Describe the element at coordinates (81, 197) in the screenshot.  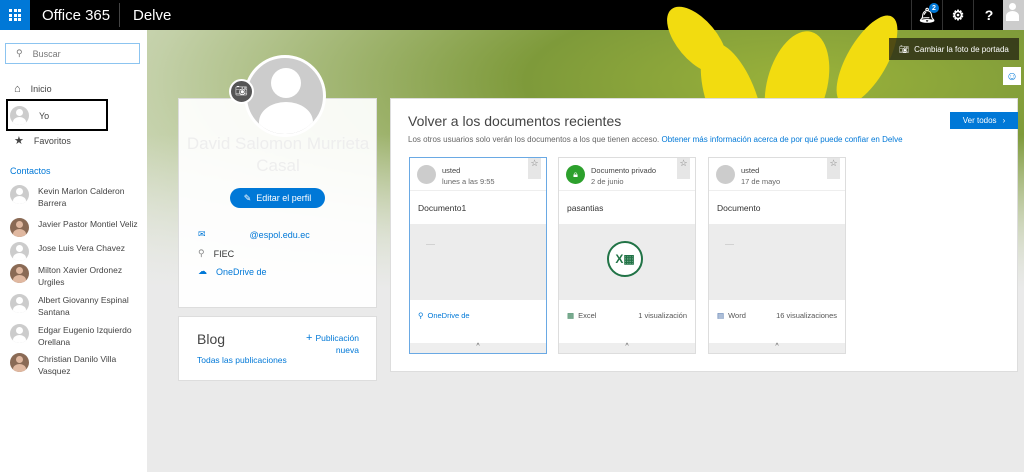
I see `contact-name: Kevin Marlon Calderon Barrera` at that location.